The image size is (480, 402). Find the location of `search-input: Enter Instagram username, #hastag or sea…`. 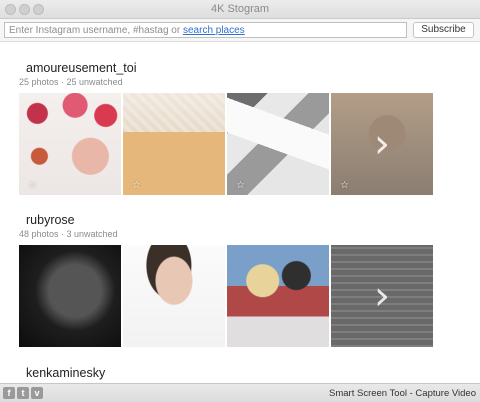

search-input: Enter Instagram username, #hastag or sea… is located at coordinates (205, 30).